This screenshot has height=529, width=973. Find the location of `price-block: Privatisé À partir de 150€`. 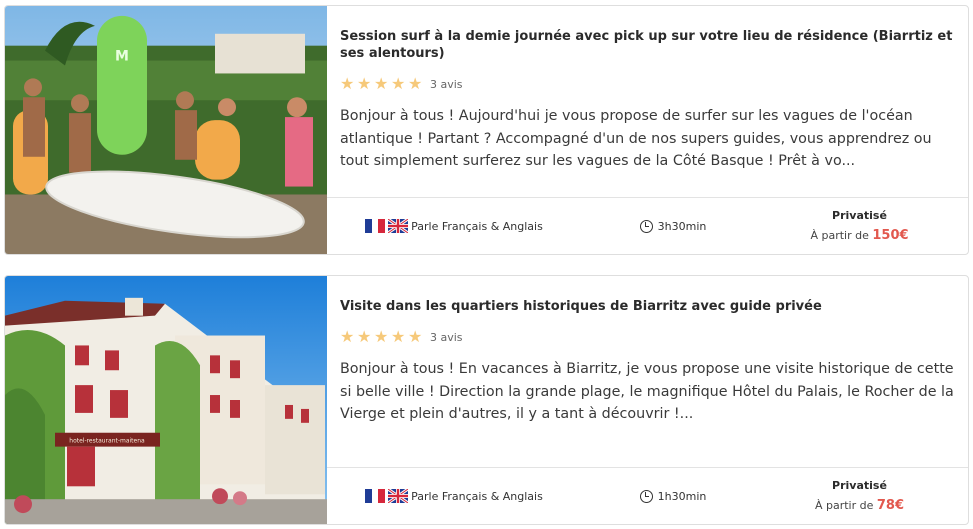

price-block: Privatisé À partir de 150€ is located at coordinates (866, 226).